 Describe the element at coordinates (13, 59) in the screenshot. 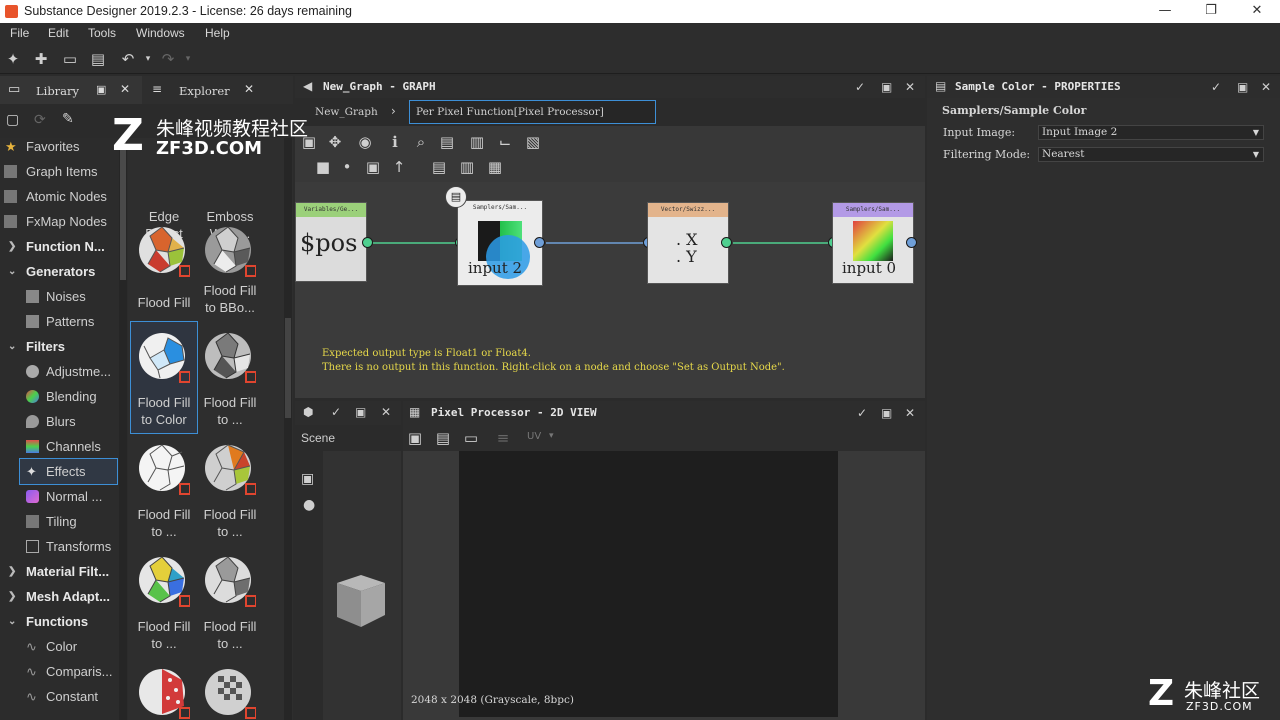

I see `new-package-icon: ✦` at that location.